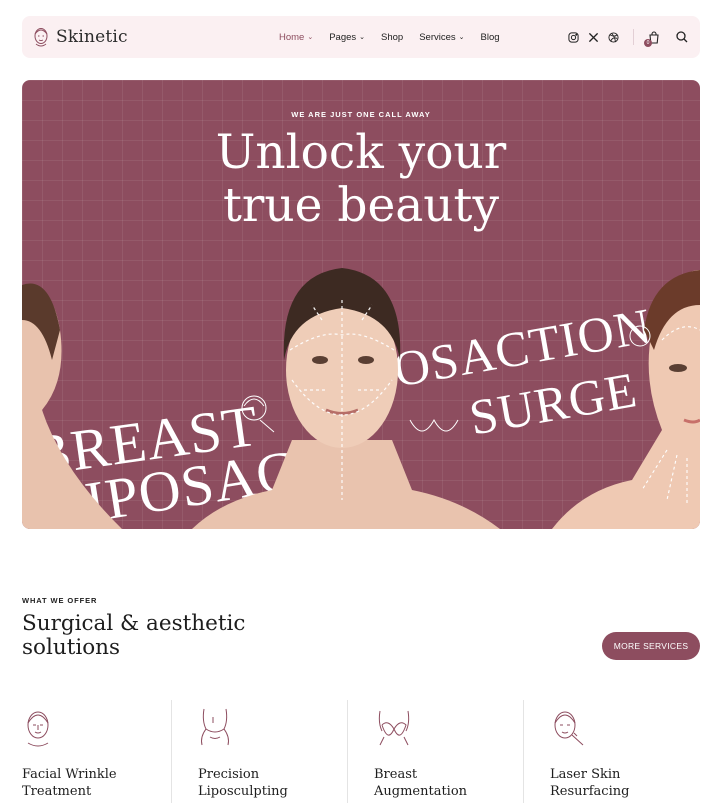 The image size is (720, 803). I want to click on face-icon, so click(38, 729).